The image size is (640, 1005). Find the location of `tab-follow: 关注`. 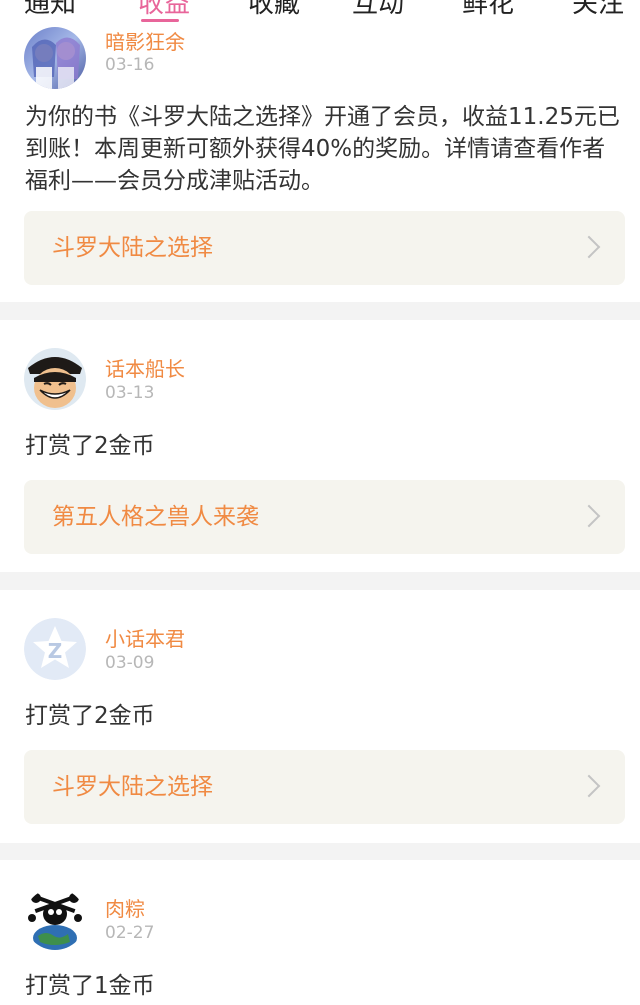

tab-follow: 关注 is located at coordinates (598, 11).